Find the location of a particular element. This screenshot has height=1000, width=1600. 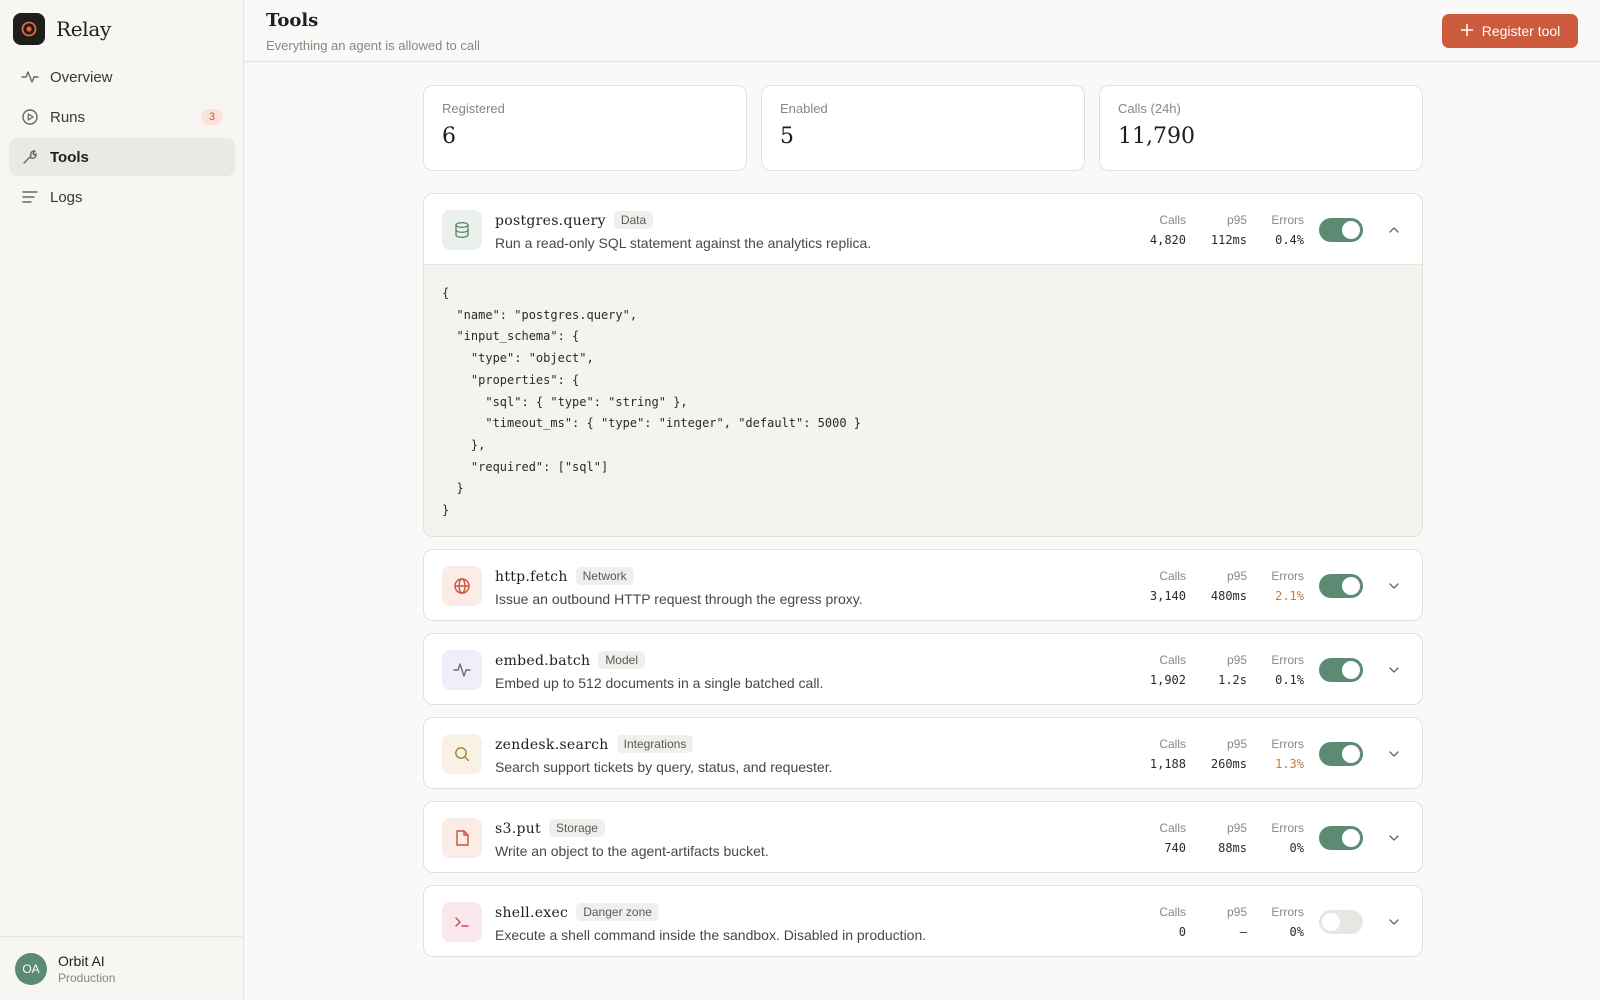

play-circle-icon is located at coordinates (30, 117).